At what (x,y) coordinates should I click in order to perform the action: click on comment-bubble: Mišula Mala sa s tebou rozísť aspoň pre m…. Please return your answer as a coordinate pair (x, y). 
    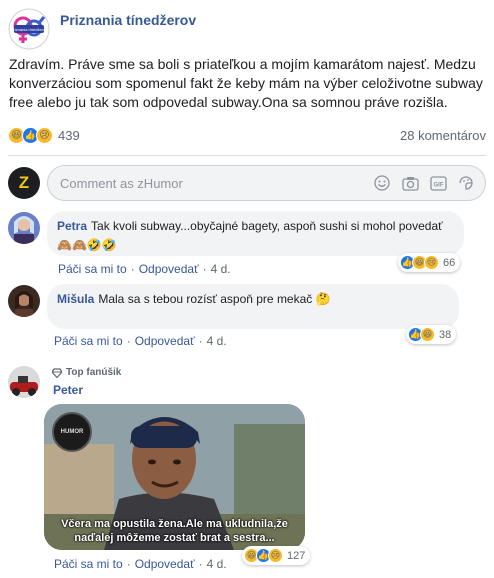
    Looking at the image, I should click on (253, 306).